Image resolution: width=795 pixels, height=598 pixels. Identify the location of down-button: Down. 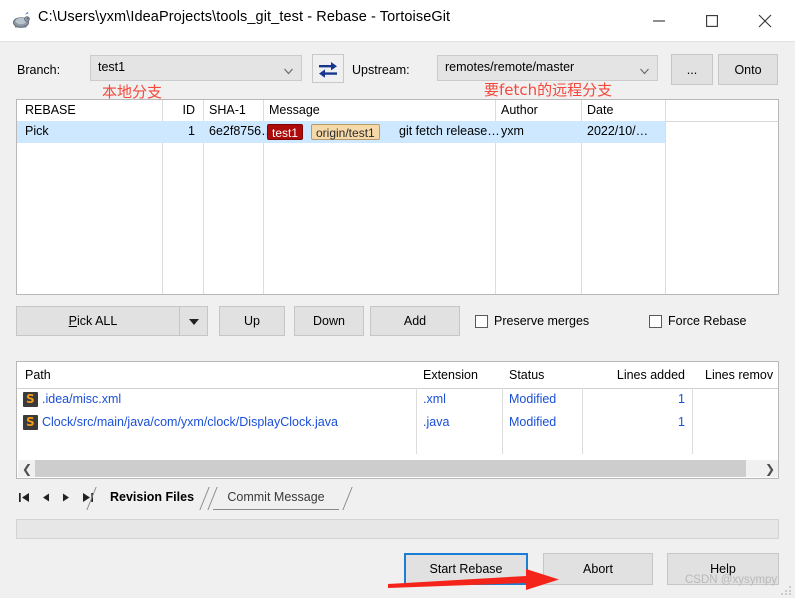
(329, 321).